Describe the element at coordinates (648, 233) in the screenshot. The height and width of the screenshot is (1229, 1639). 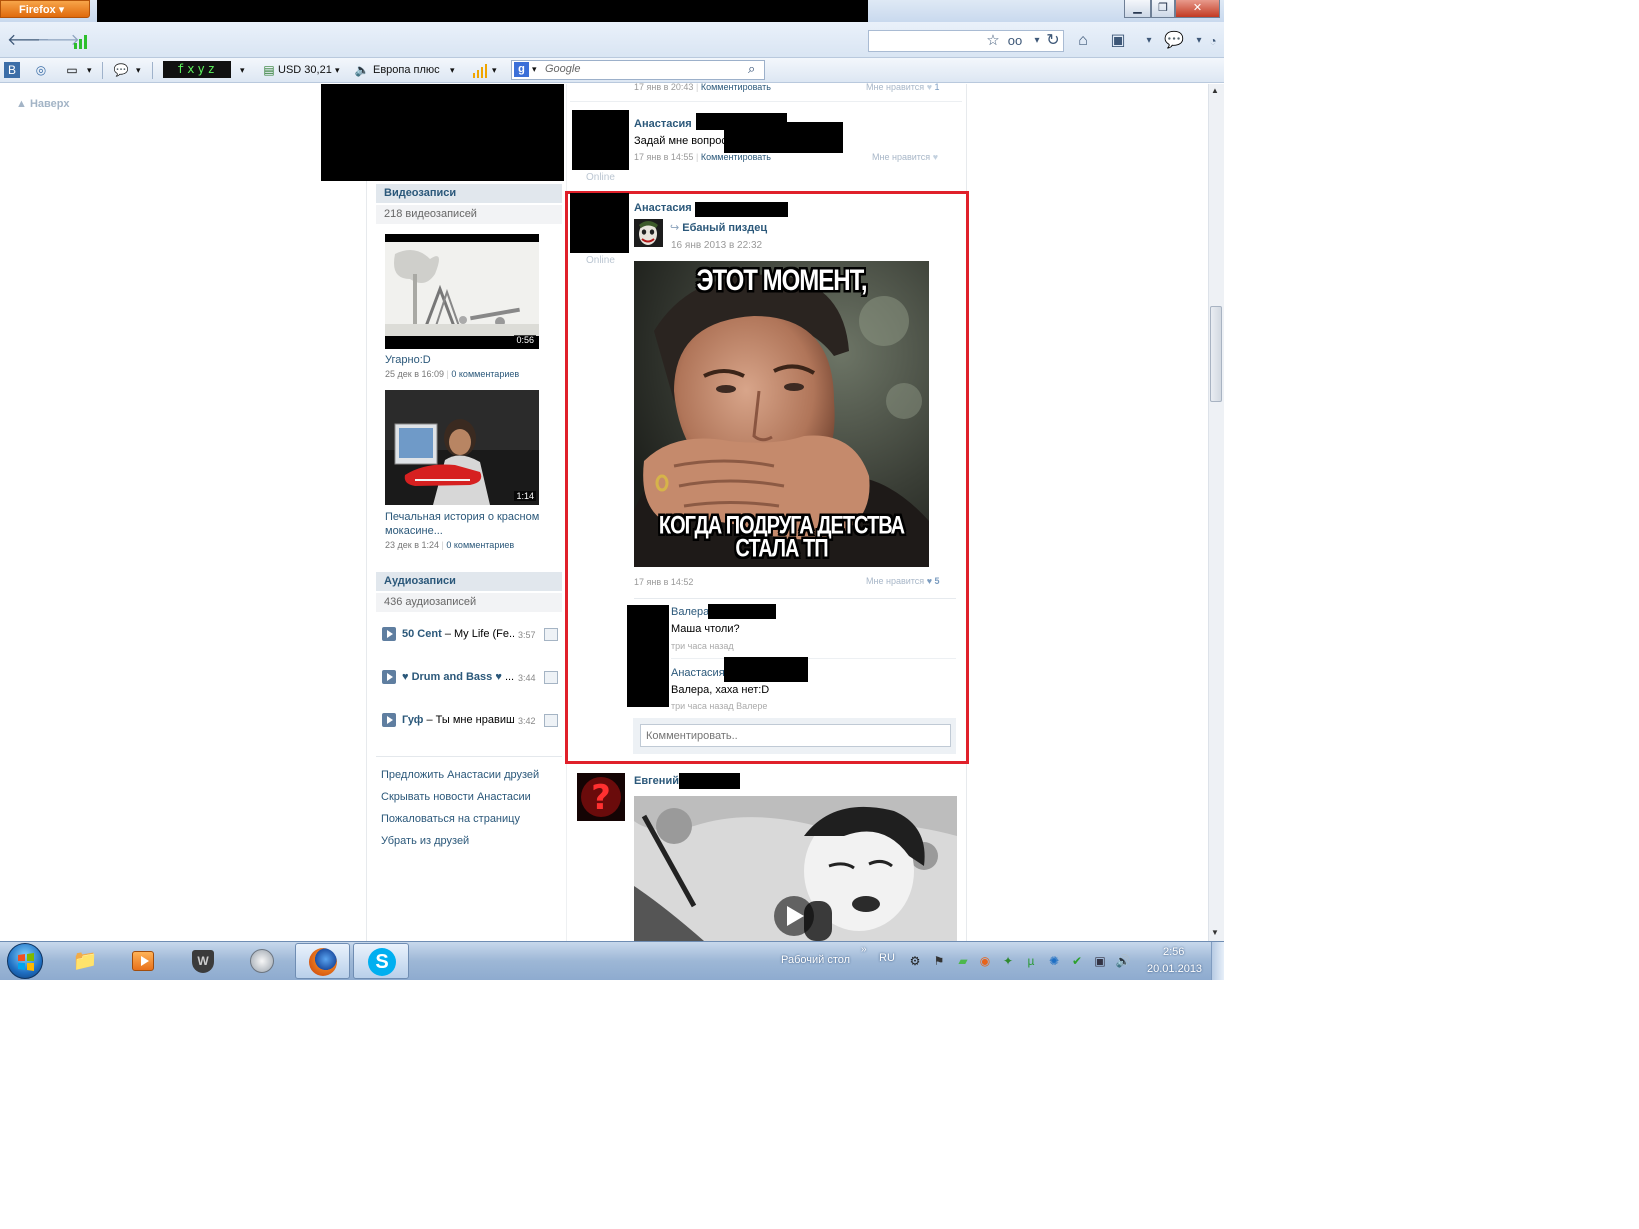
I see `group-avatar` at that location.